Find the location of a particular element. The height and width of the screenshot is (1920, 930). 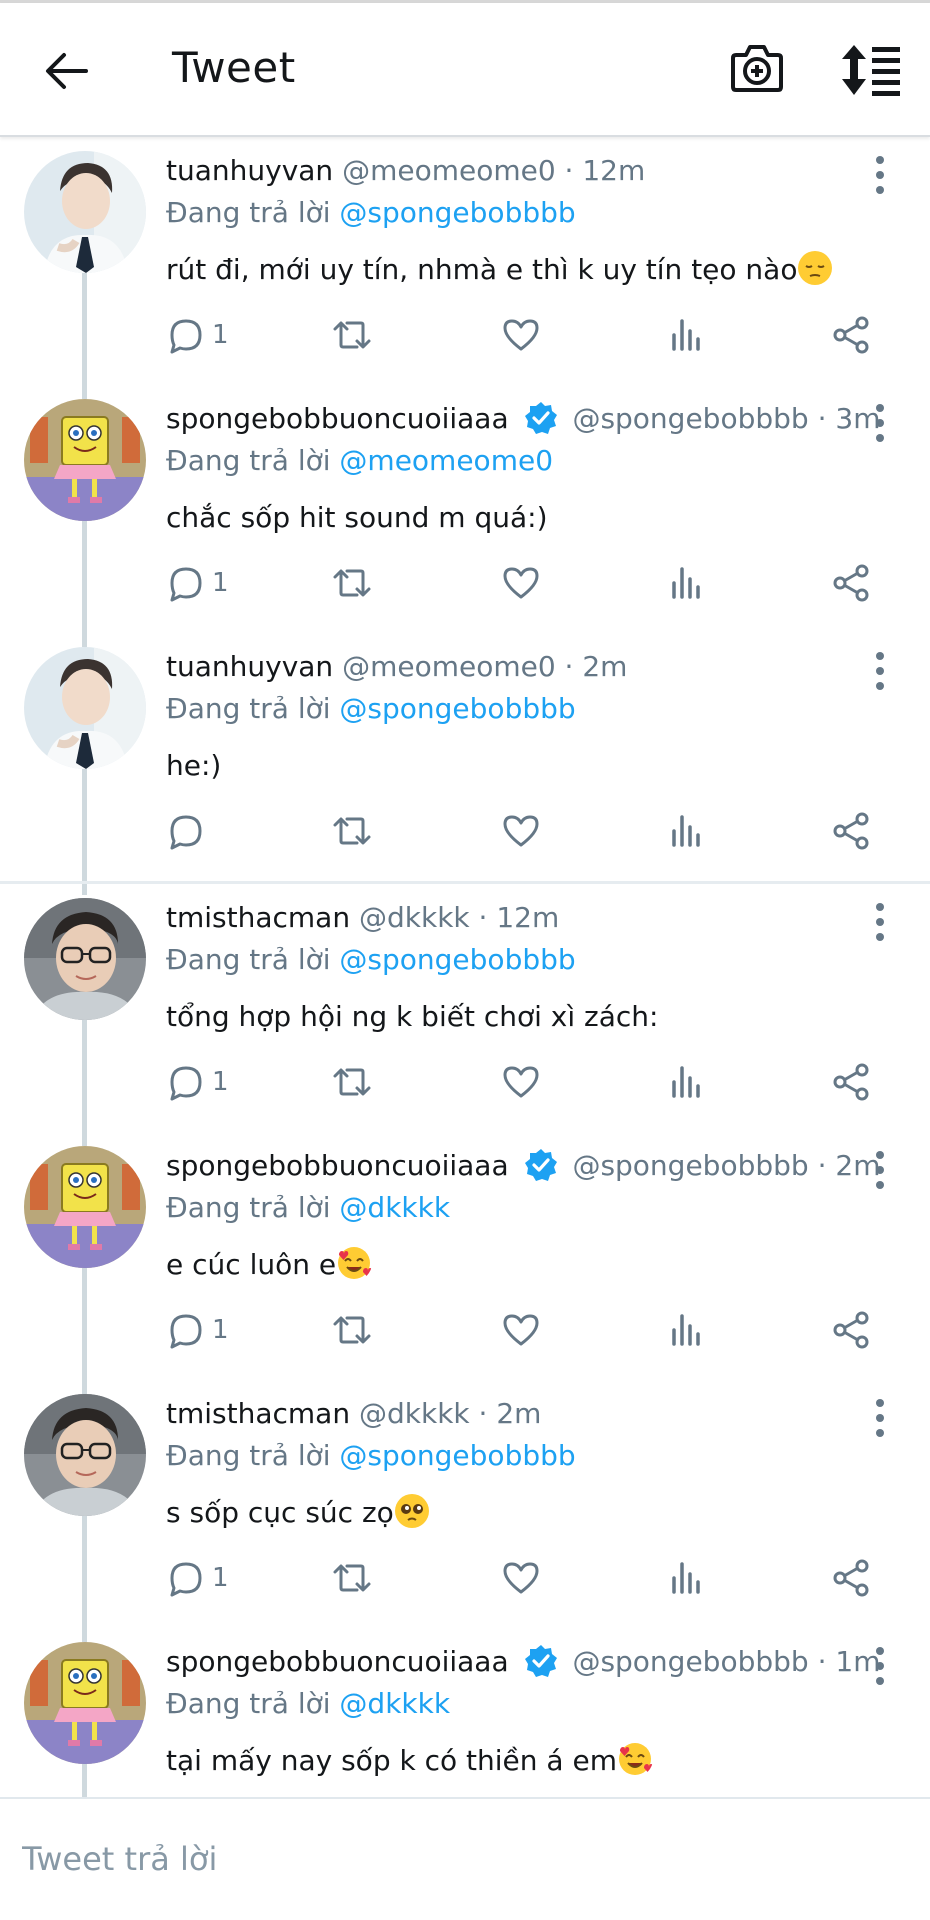

handle-and-time: @dkkkk · 12m is located at coordinates (459, 917).